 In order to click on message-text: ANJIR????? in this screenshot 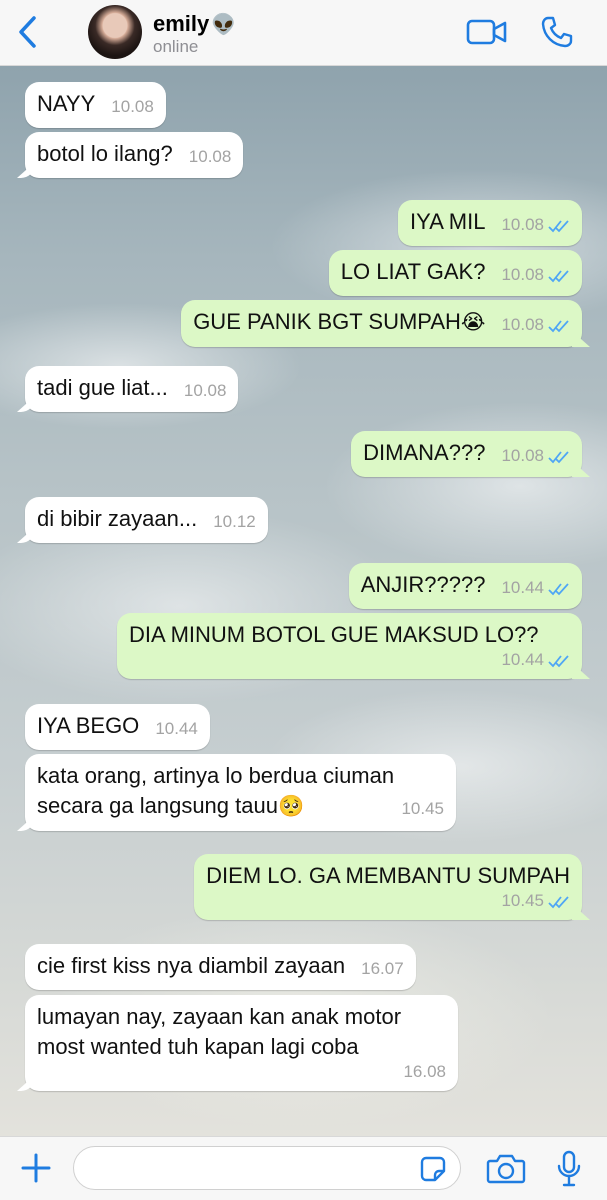, I will do `click(423, 584)`.